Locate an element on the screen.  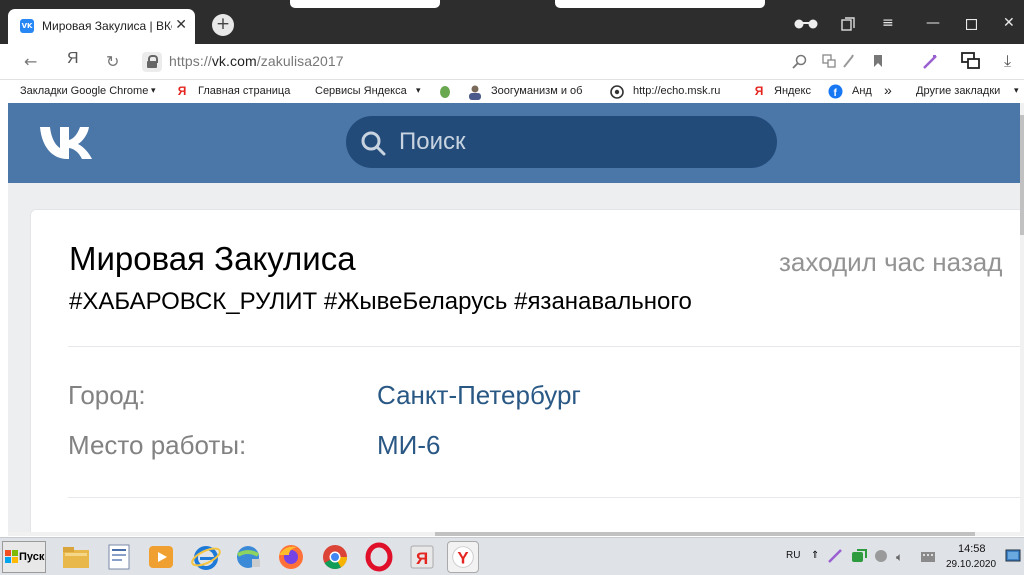
pen-extension-icon is located at coordinates (930, 62).